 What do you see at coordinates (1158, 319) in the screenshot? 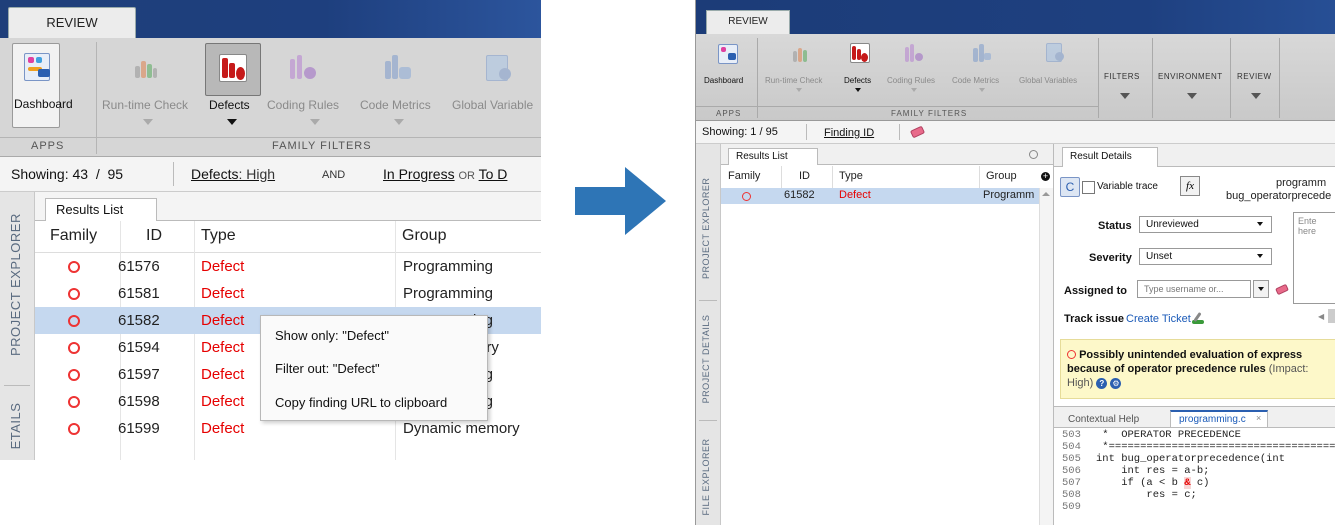
I see `create-ticket-link: Create Ticket` at bounding box center [1158, 319].